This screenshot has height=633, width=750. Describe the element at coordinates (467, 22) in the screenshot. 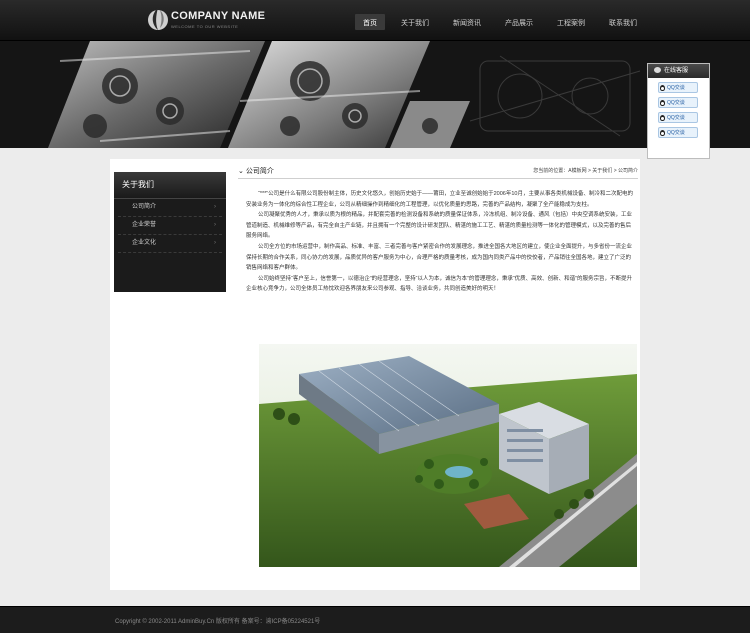

I see `nav-news: 新闻资讯` at that location.